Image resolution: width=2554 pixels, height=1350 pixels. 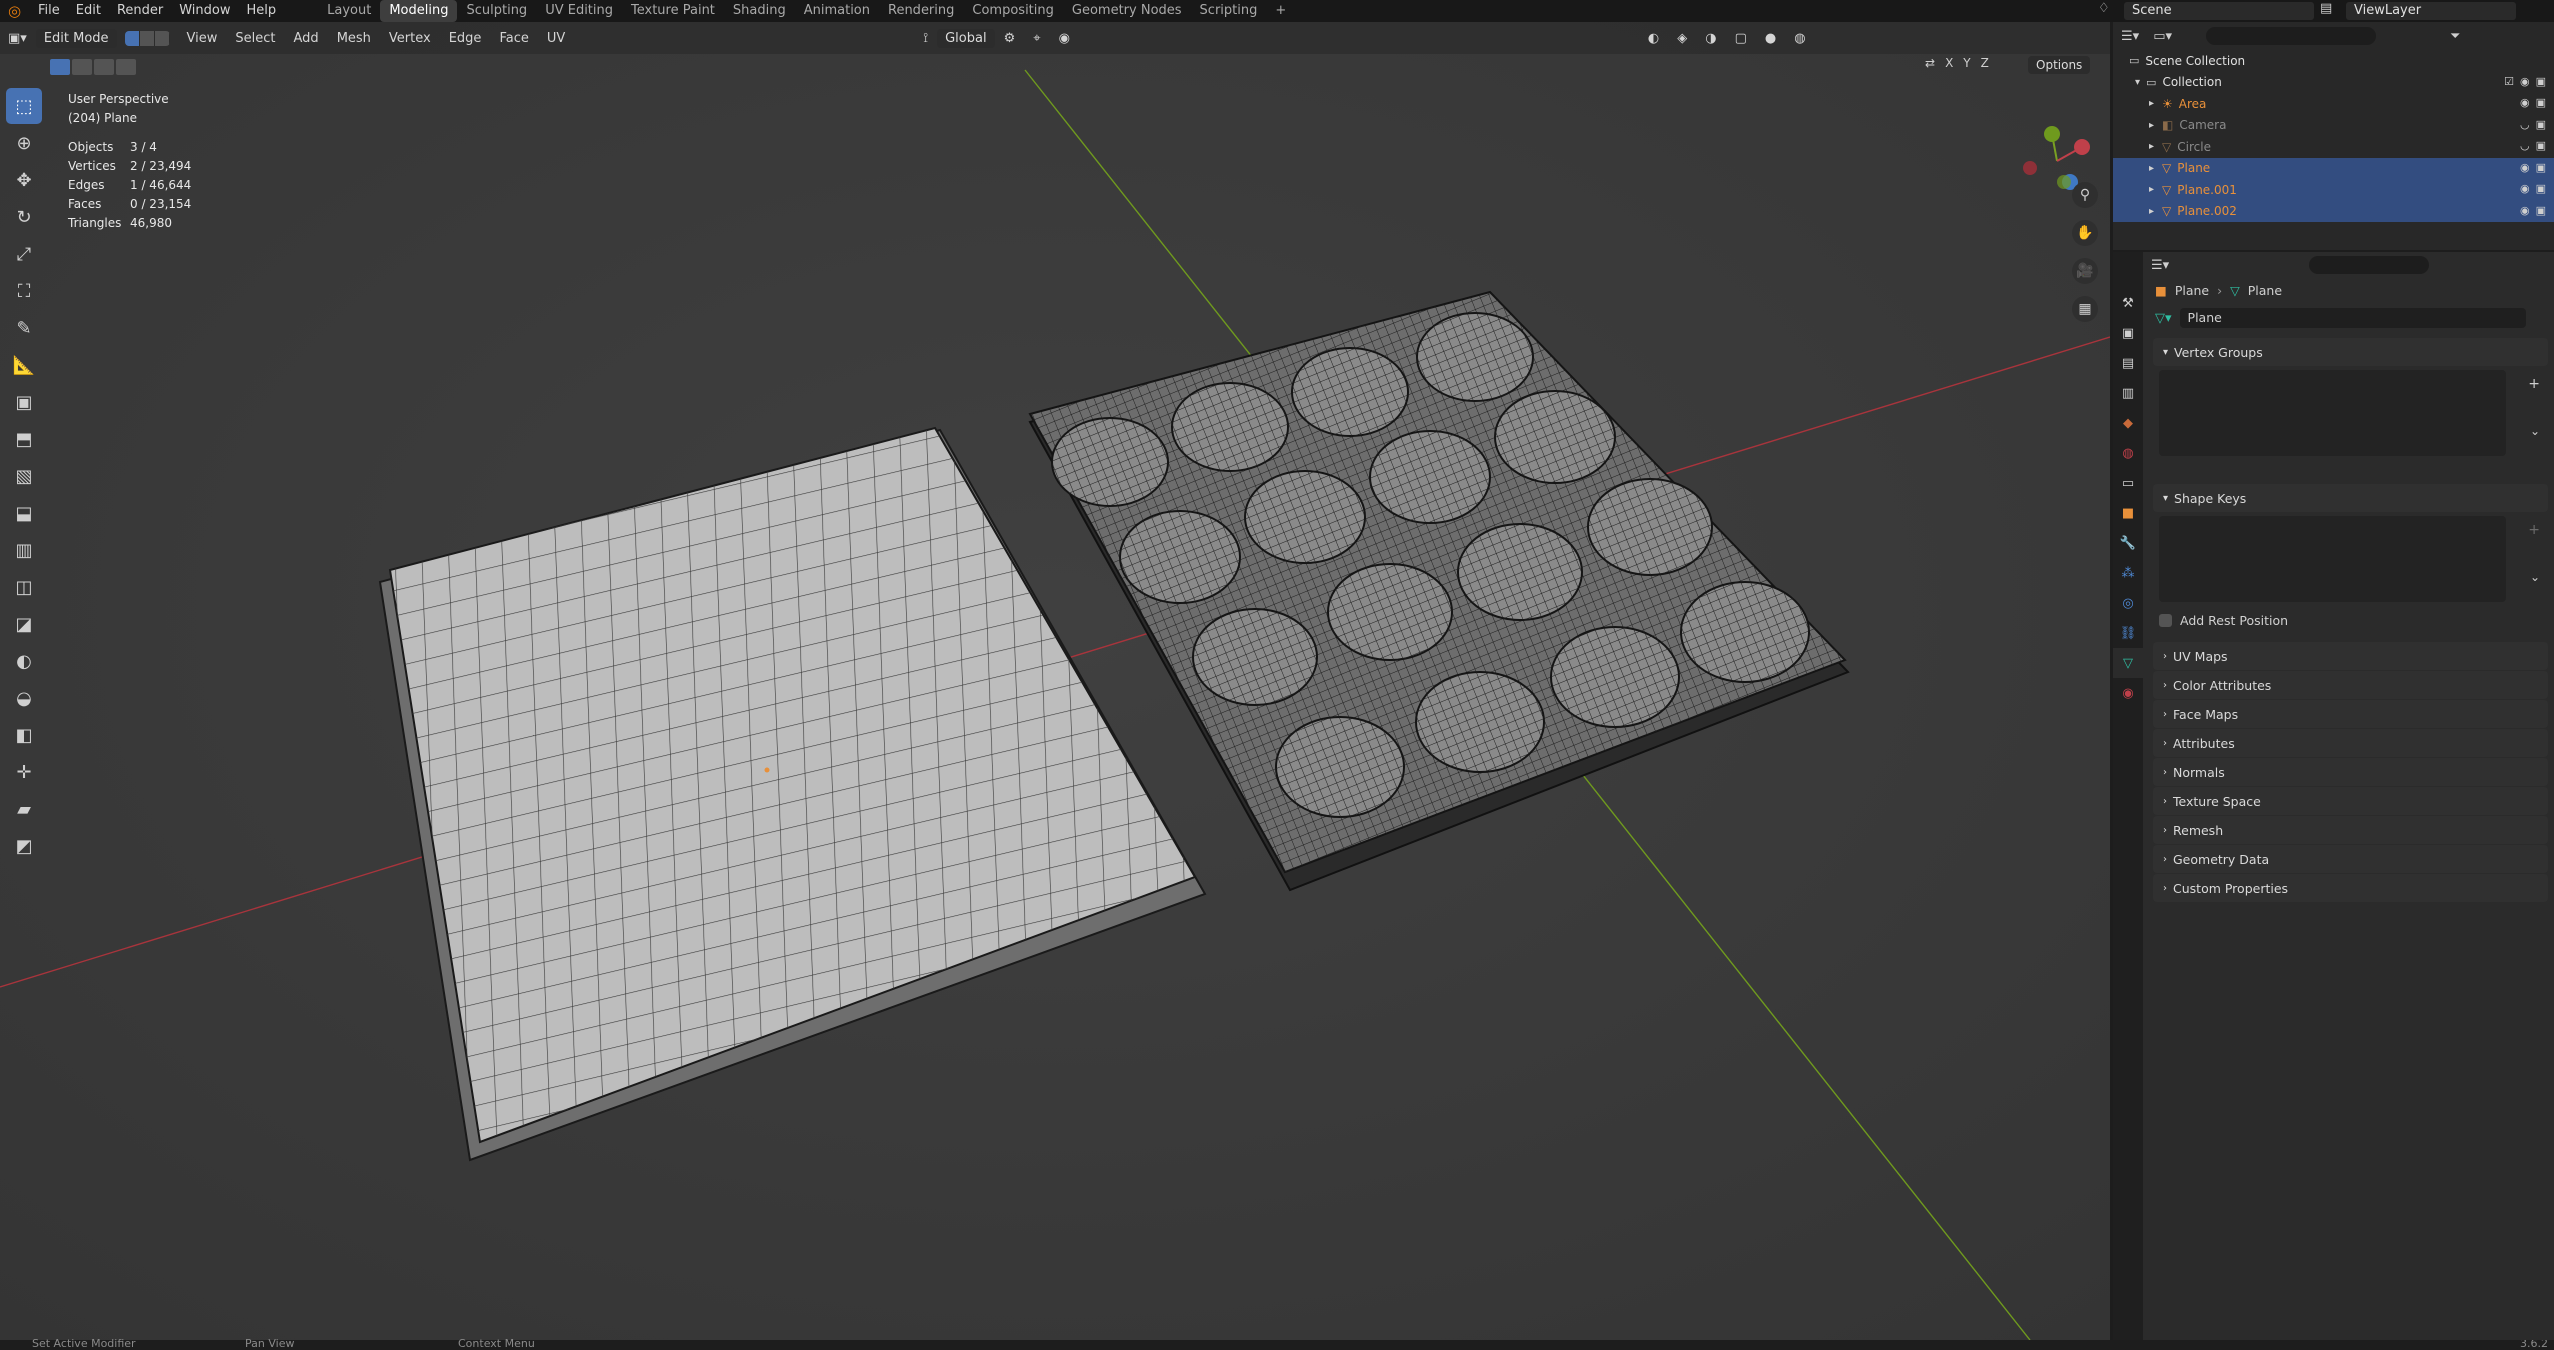 What do you see at coordinates (2059, 65) in the screenshot?
I see `options-dropdown: Options` at bounding box center [2059, 65].